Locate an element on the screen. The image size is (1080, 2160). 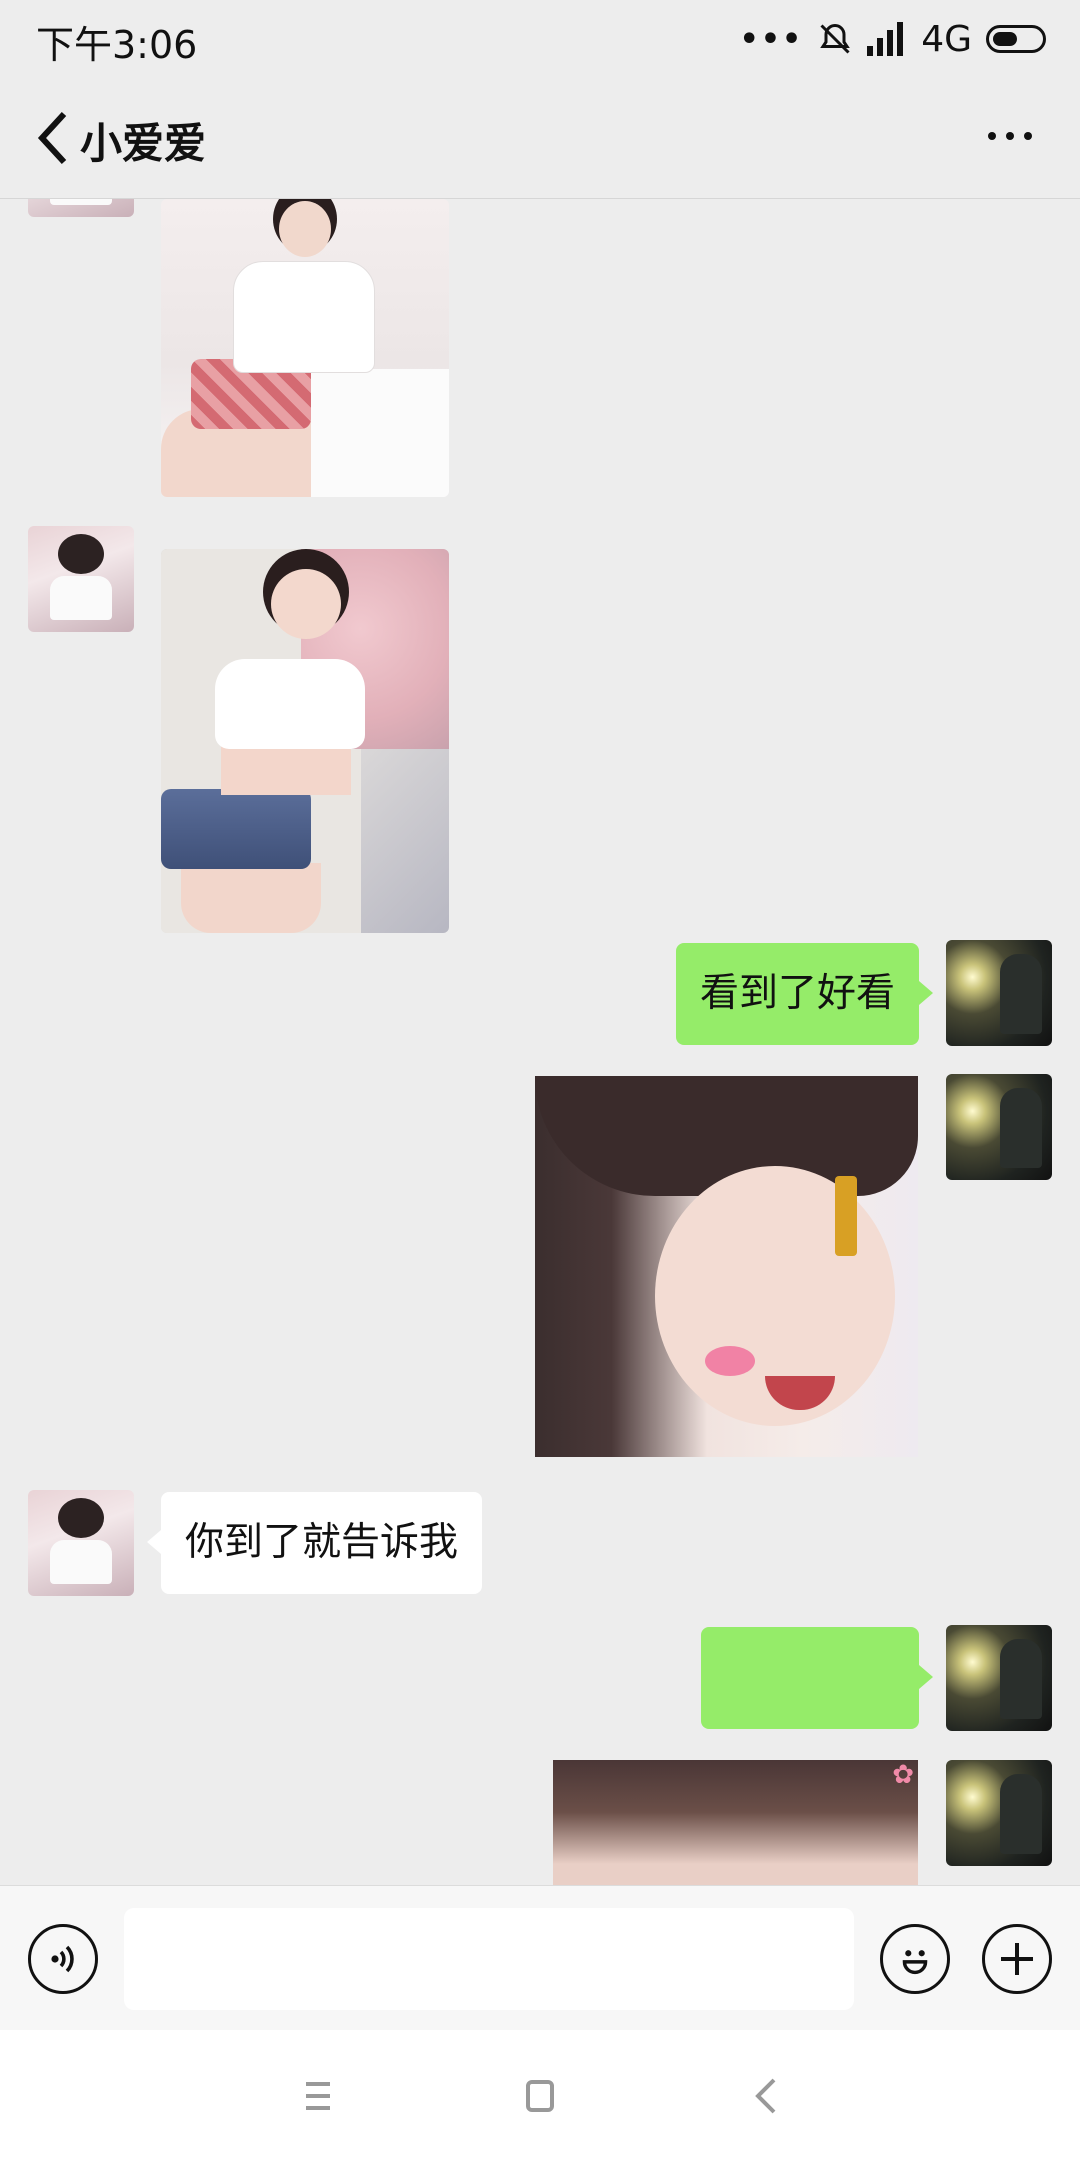
chat-title: 小爱爱 is located at coordinates (143, 143).